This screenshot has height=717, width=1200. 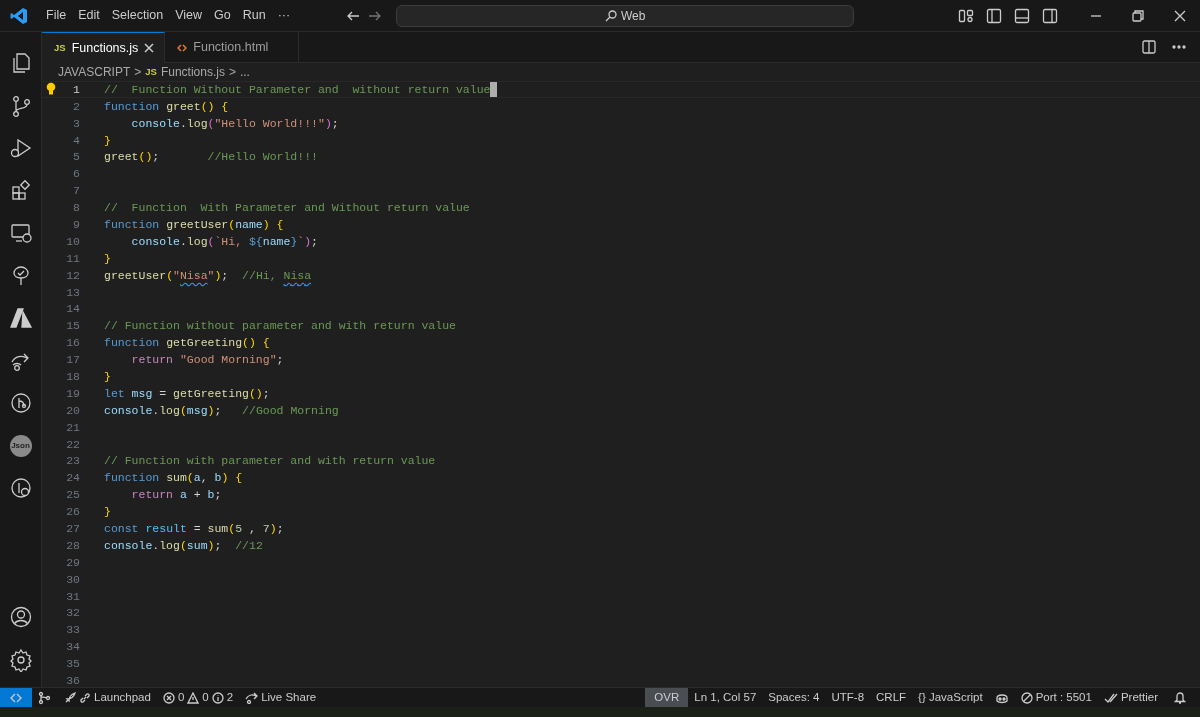 I want to click on line-number: 36, so click(x=72, y=680).